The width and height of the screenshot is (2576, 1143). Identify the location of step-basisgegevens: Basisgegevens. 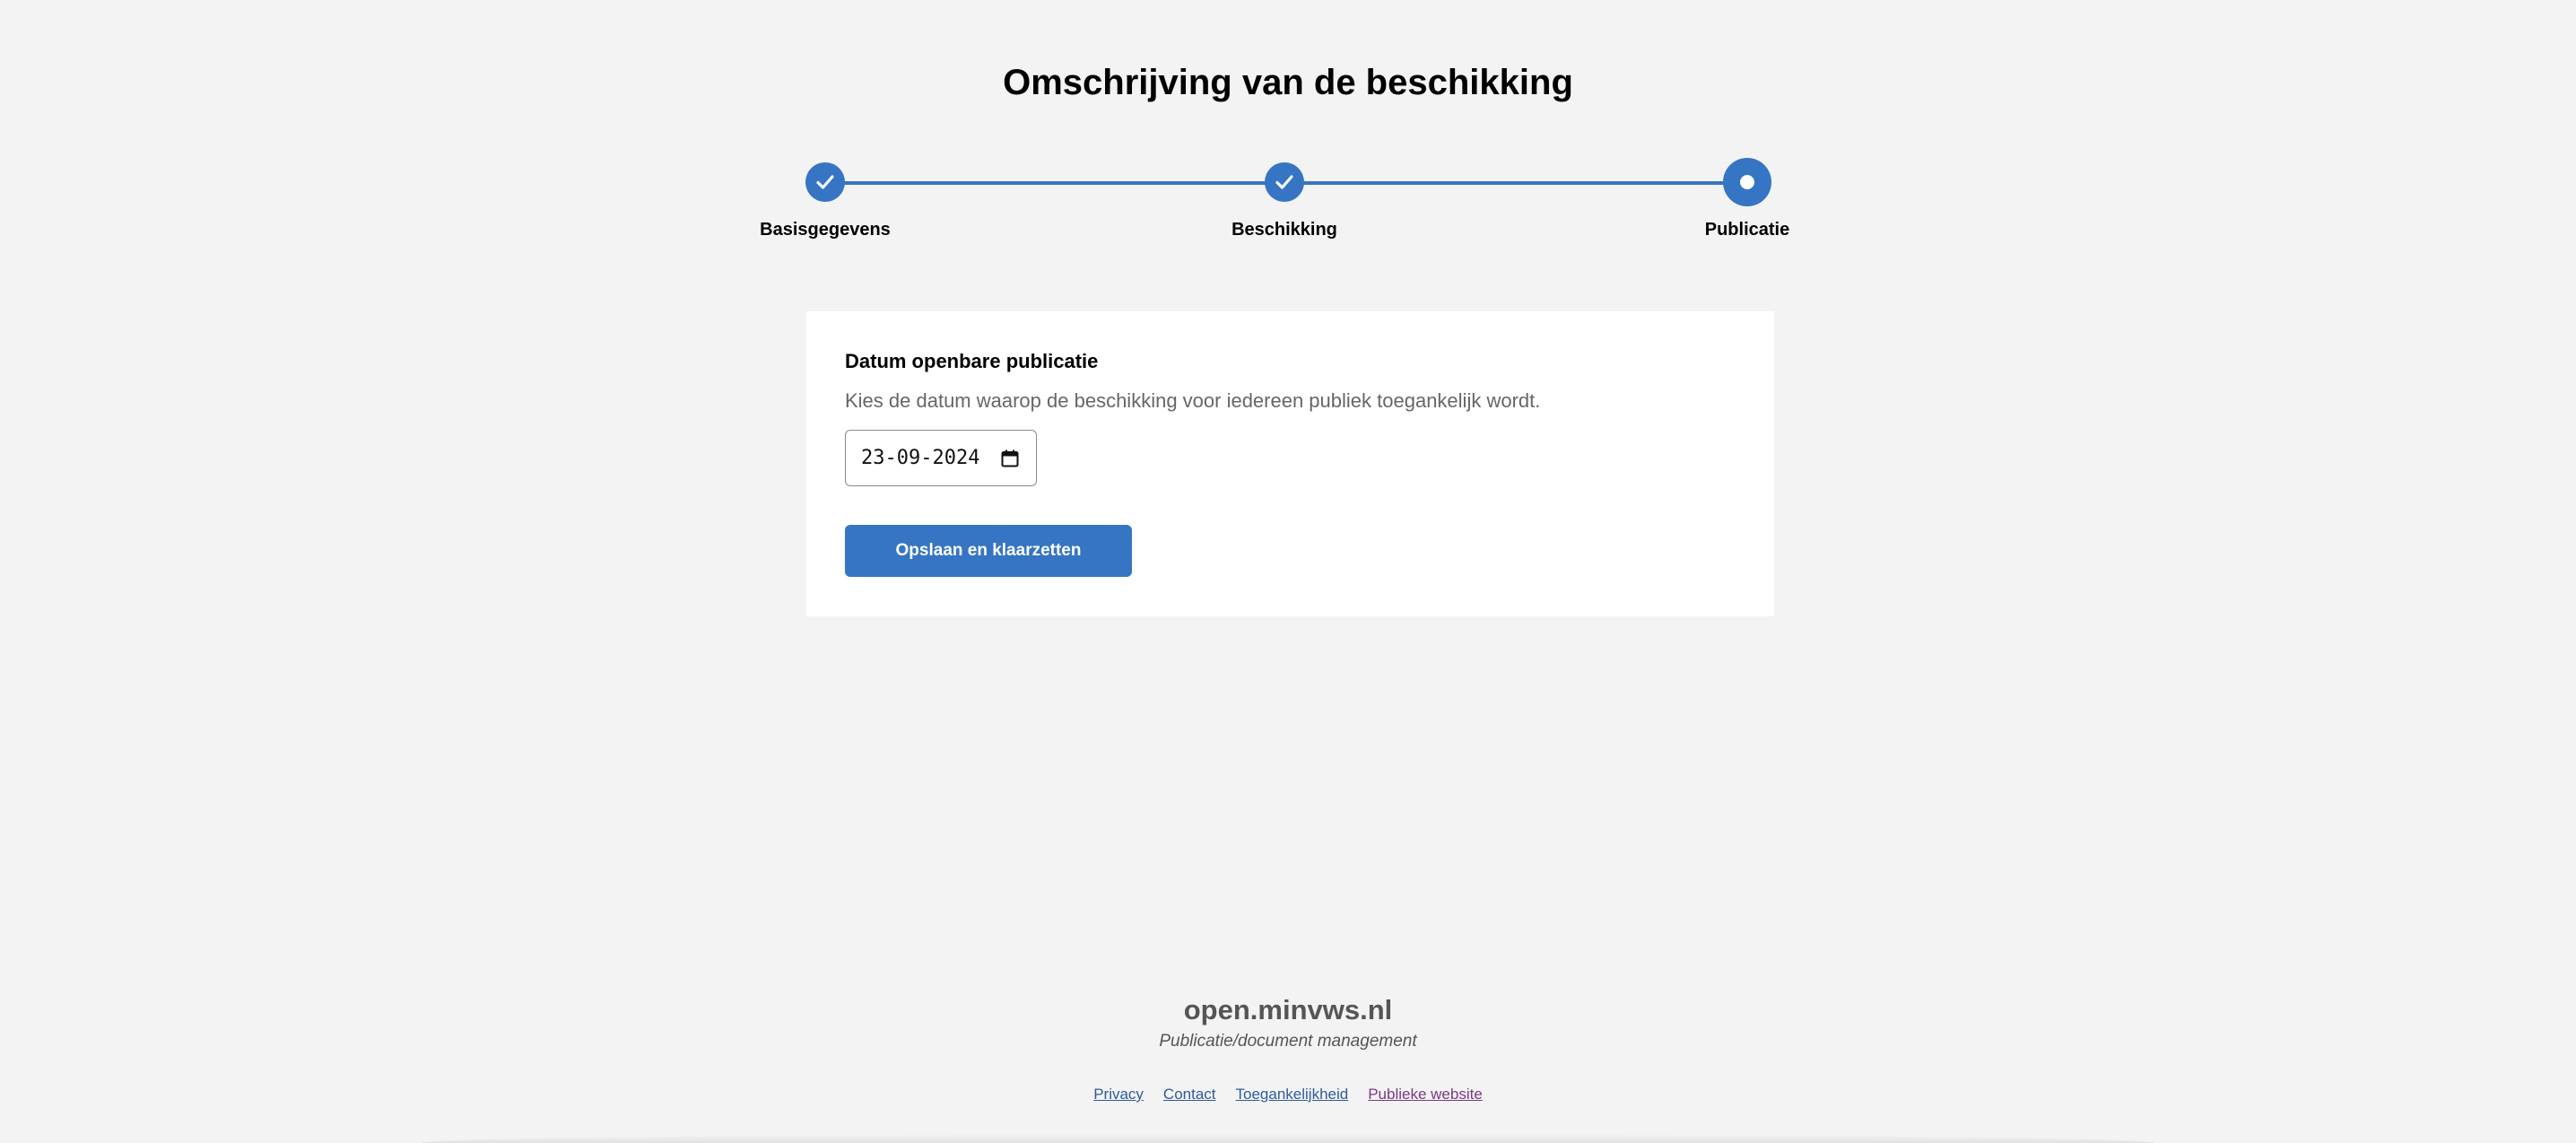
(825, 199).